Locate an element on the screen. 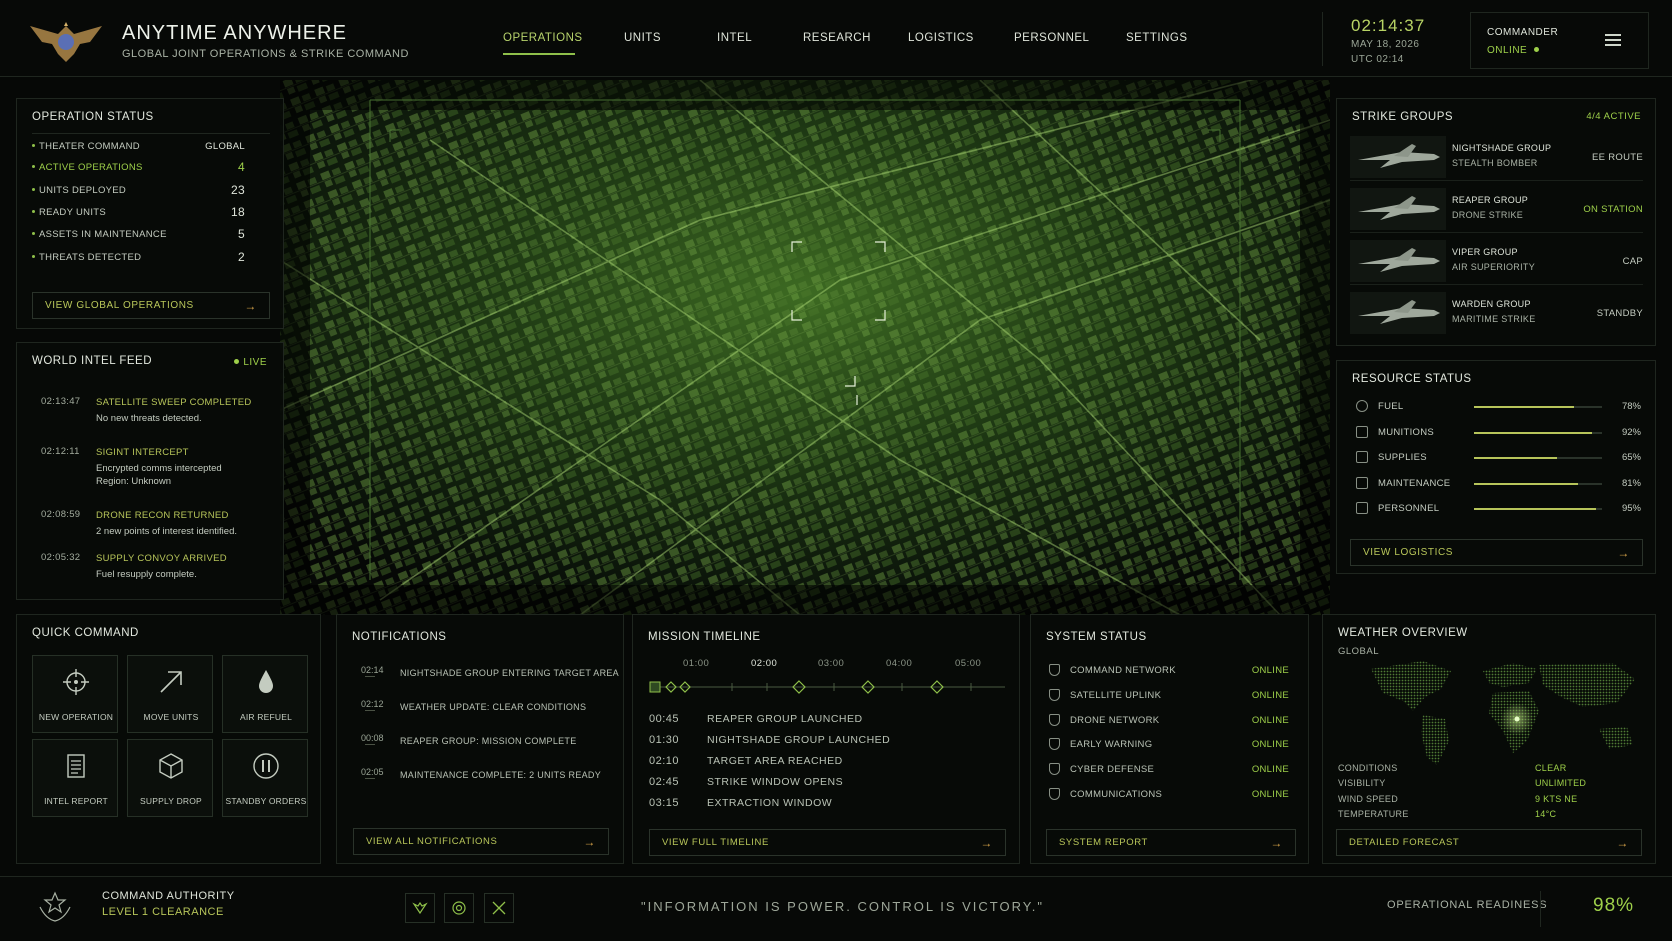  quick-command-intel-report-button: INTEL REPORT is located at coordinates (75, 778).